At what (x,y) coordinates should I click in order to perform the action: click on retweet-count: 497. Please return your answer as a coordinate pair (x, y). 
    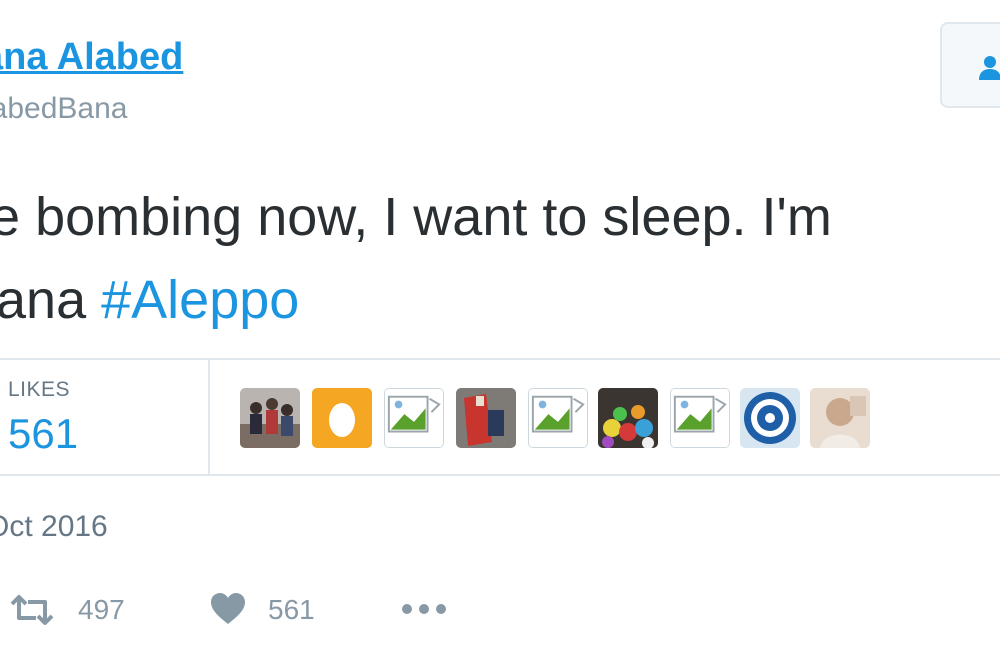
    Looking at the image, I should click on (101, 609).